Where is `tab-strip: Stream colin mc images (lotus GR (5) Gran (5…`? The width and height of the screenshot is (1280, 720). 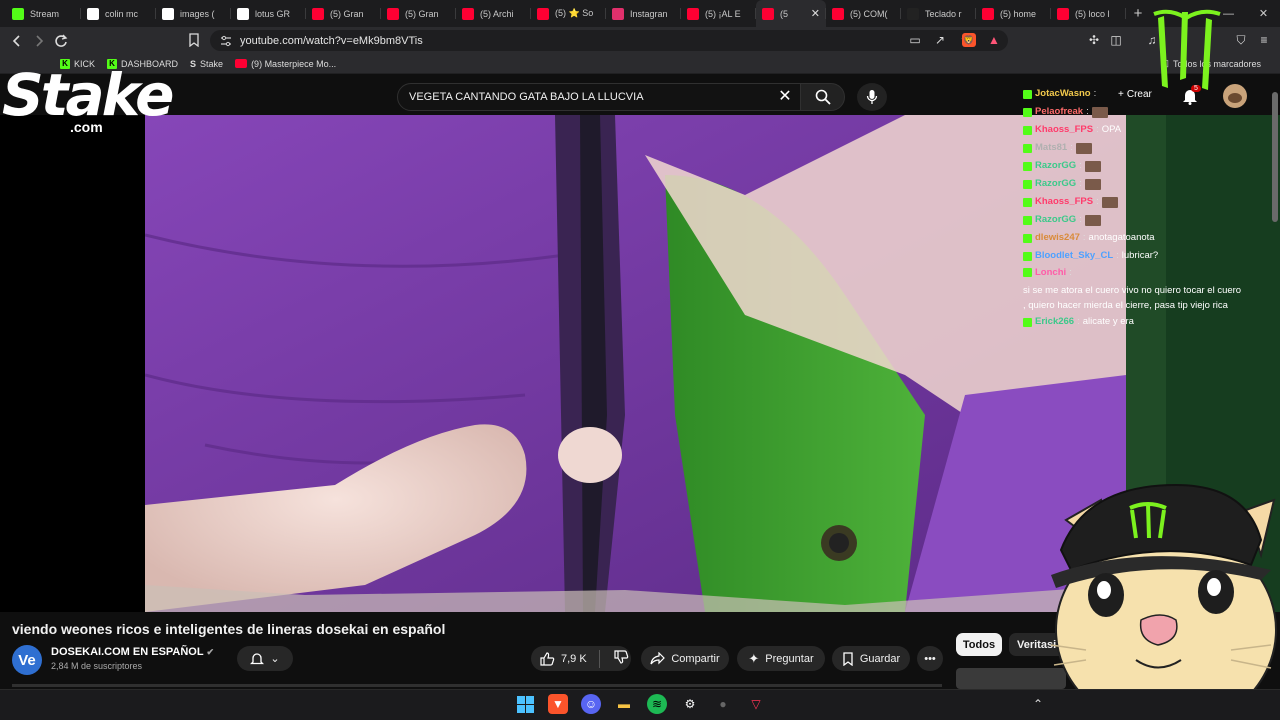 tab-strip: Stream colin mc images (lotus GR (5) Gran (5… is located at coordinates (640, 13).